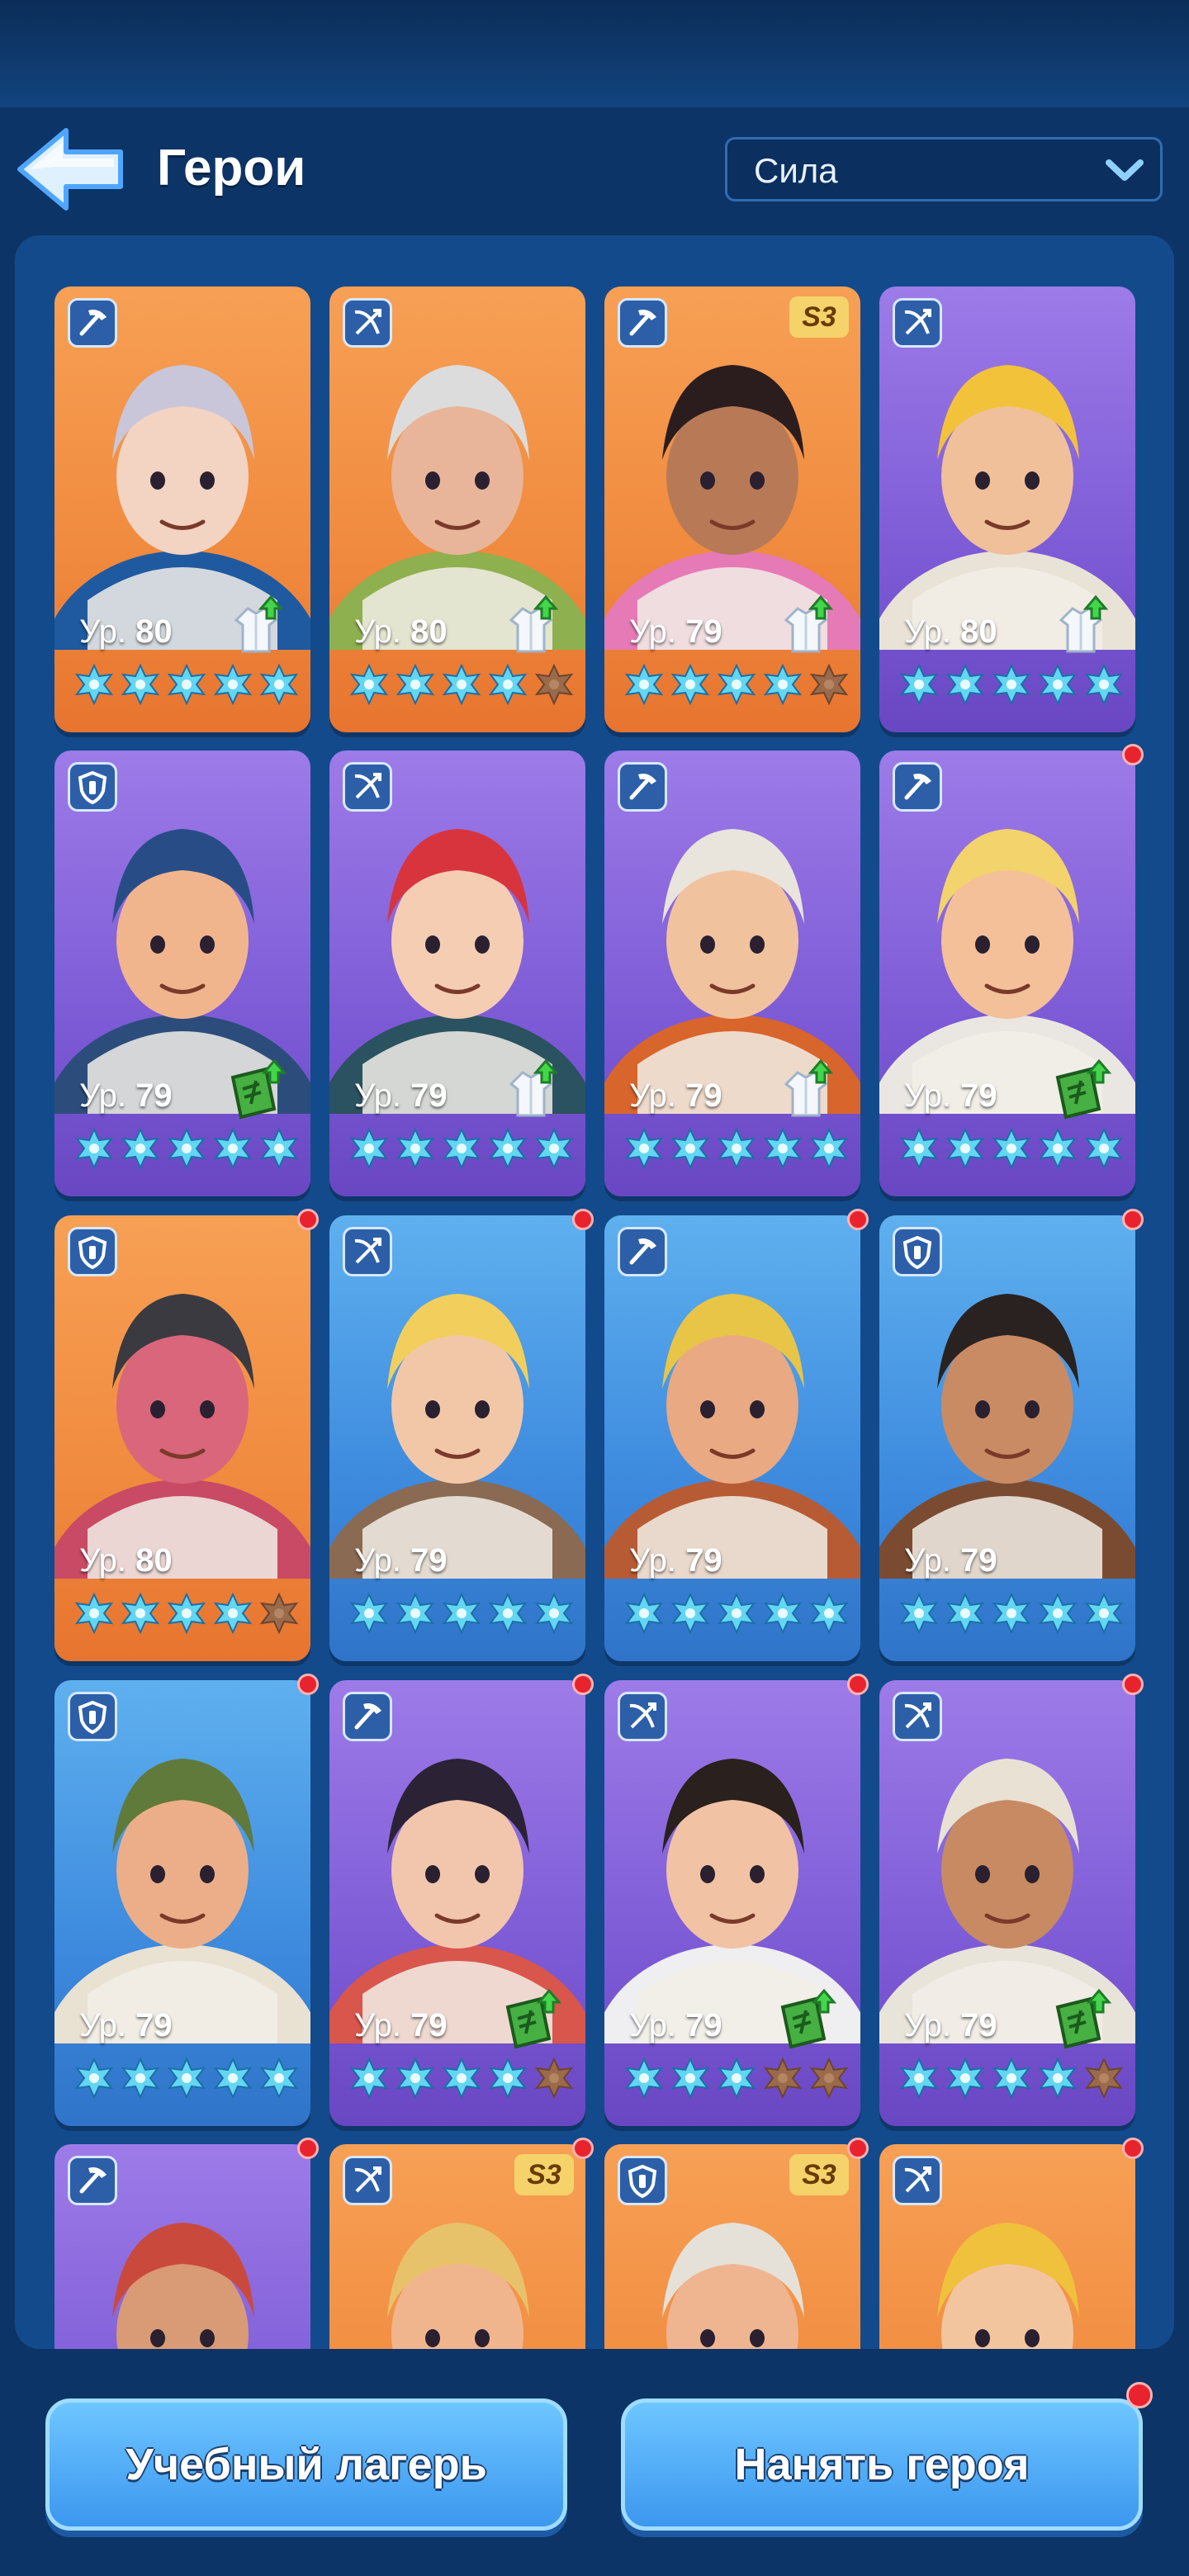 The height and width of the screenshot is (2576, 1189). Describe the element at coordinates (126, 1560) in the screenshot. I see `hero-level: Ур. 80` at that location.